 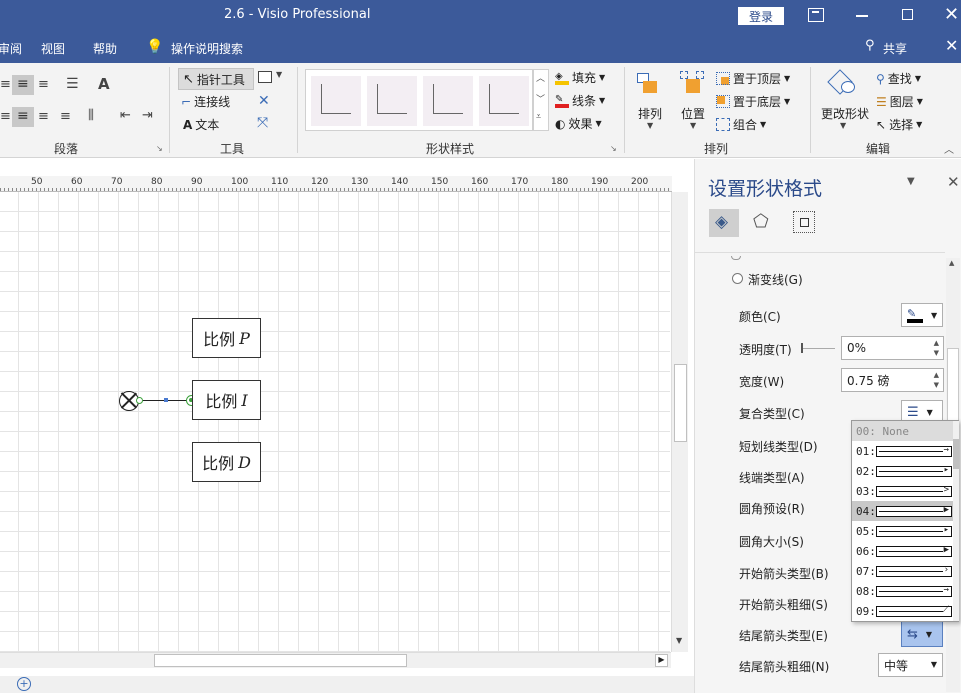 What do you see at coordinates (23, 85) in the screenshot?
I see `align-center-top-button: ≡` at bounding box center [23, 85].